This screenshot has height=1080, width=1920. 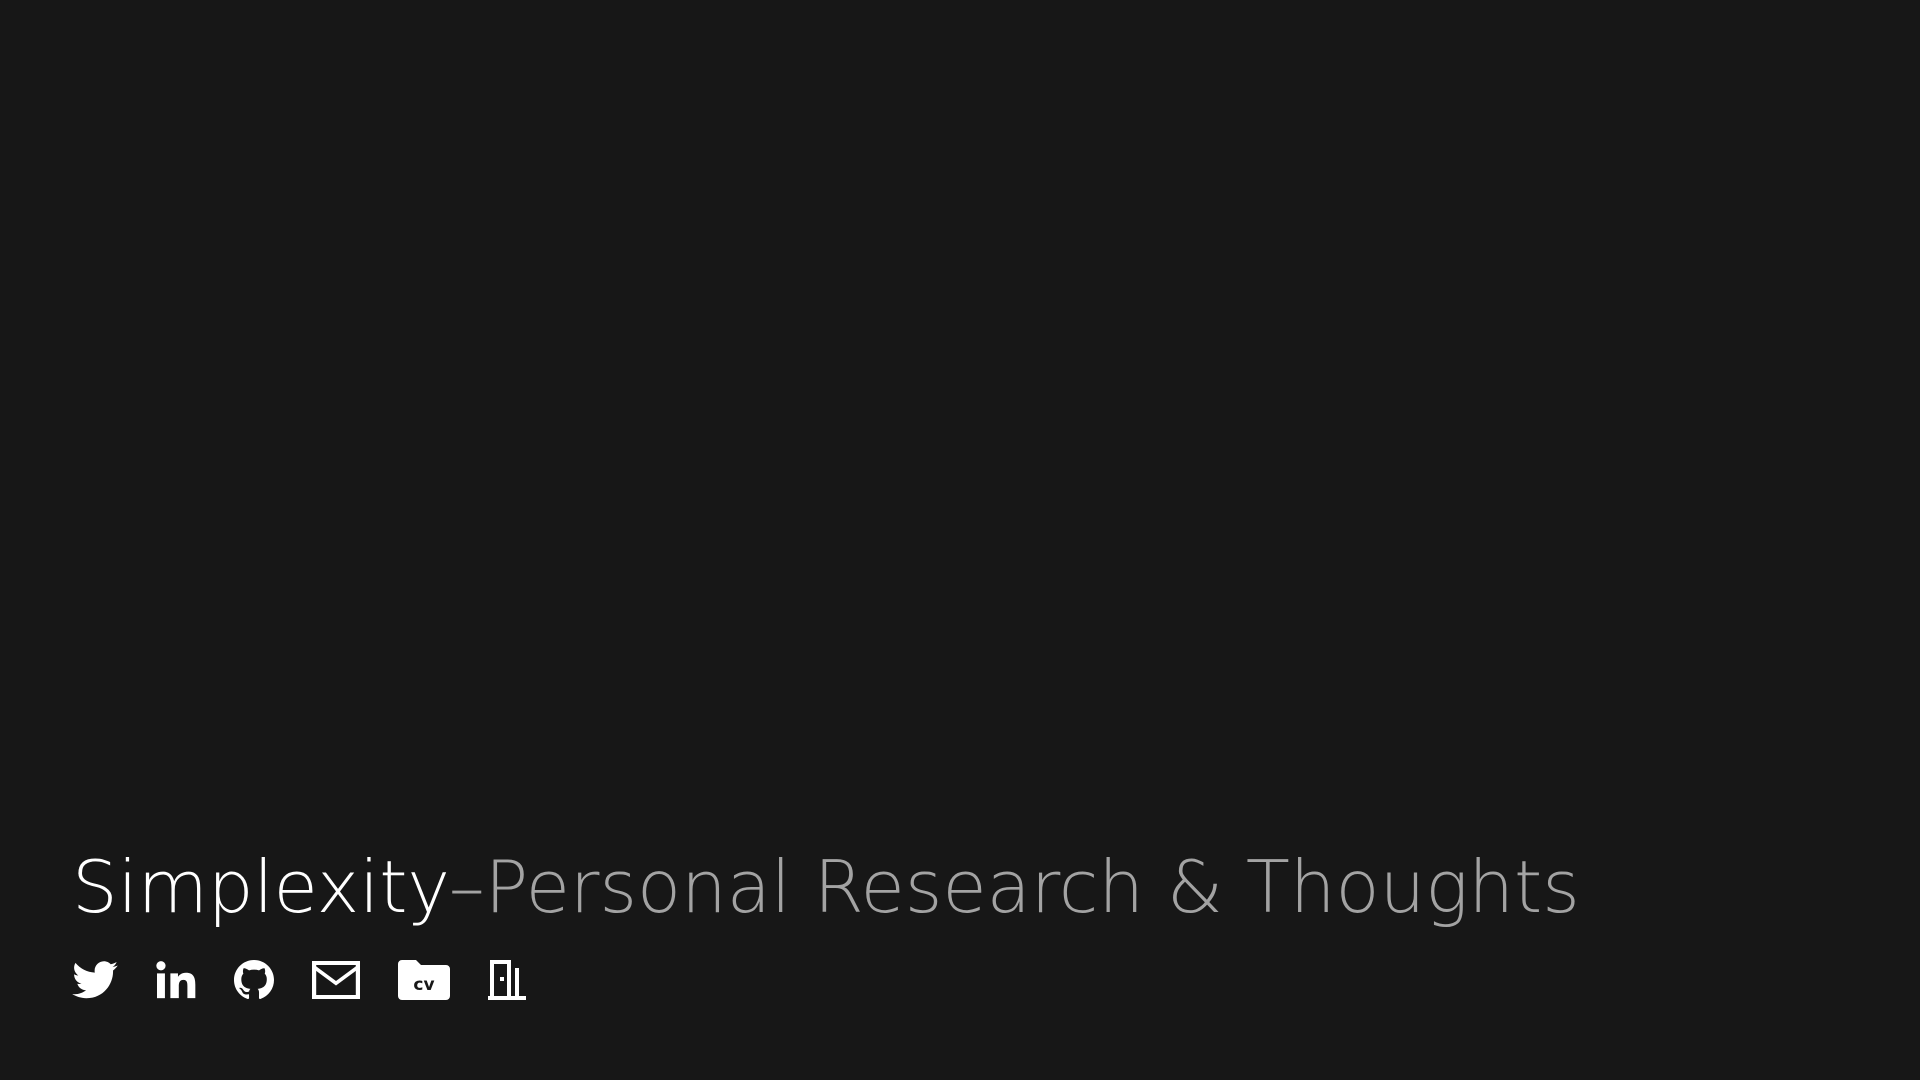 I want to click on exit-link, so click(x=507, y=980).